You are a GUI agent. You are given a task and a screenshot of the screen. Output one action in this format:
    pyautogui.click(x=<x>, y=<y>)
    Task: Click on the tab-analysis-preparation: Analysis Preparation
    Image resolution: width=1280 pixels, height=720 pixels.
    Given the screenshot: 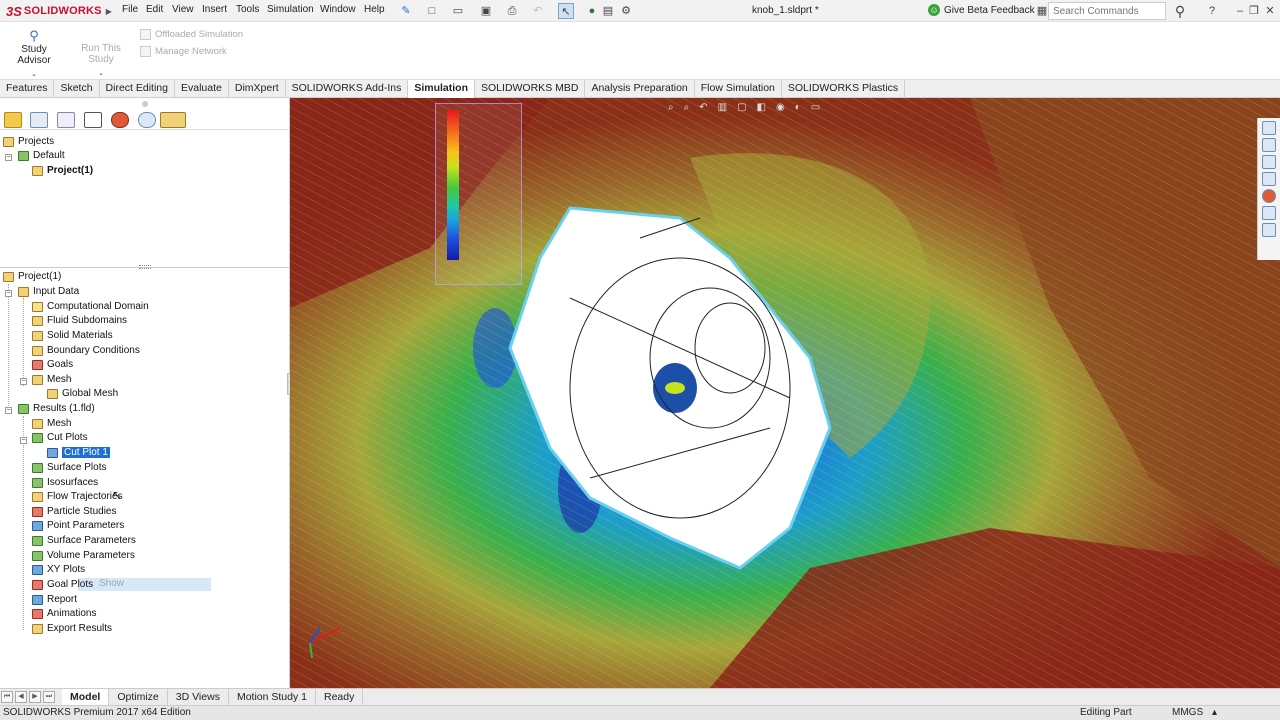 What is the action you would take?
    pyautogui.click(x=640, y=89)
    